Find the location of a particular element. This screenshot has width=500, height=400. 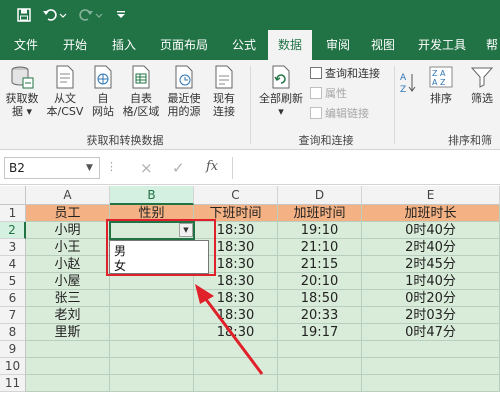

tab-page-layout: 页面布局 is located at coordinates (184, 45).